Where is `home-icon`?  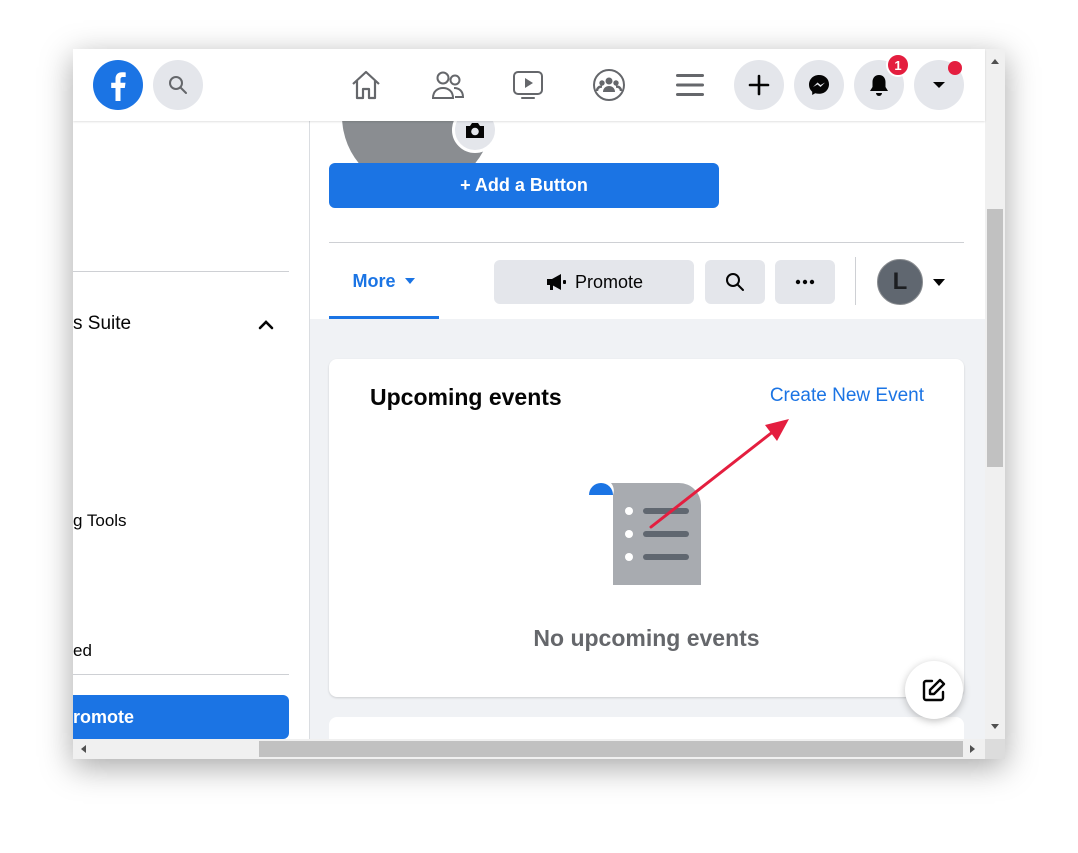 home-icon is located at coordinates (366, 85).